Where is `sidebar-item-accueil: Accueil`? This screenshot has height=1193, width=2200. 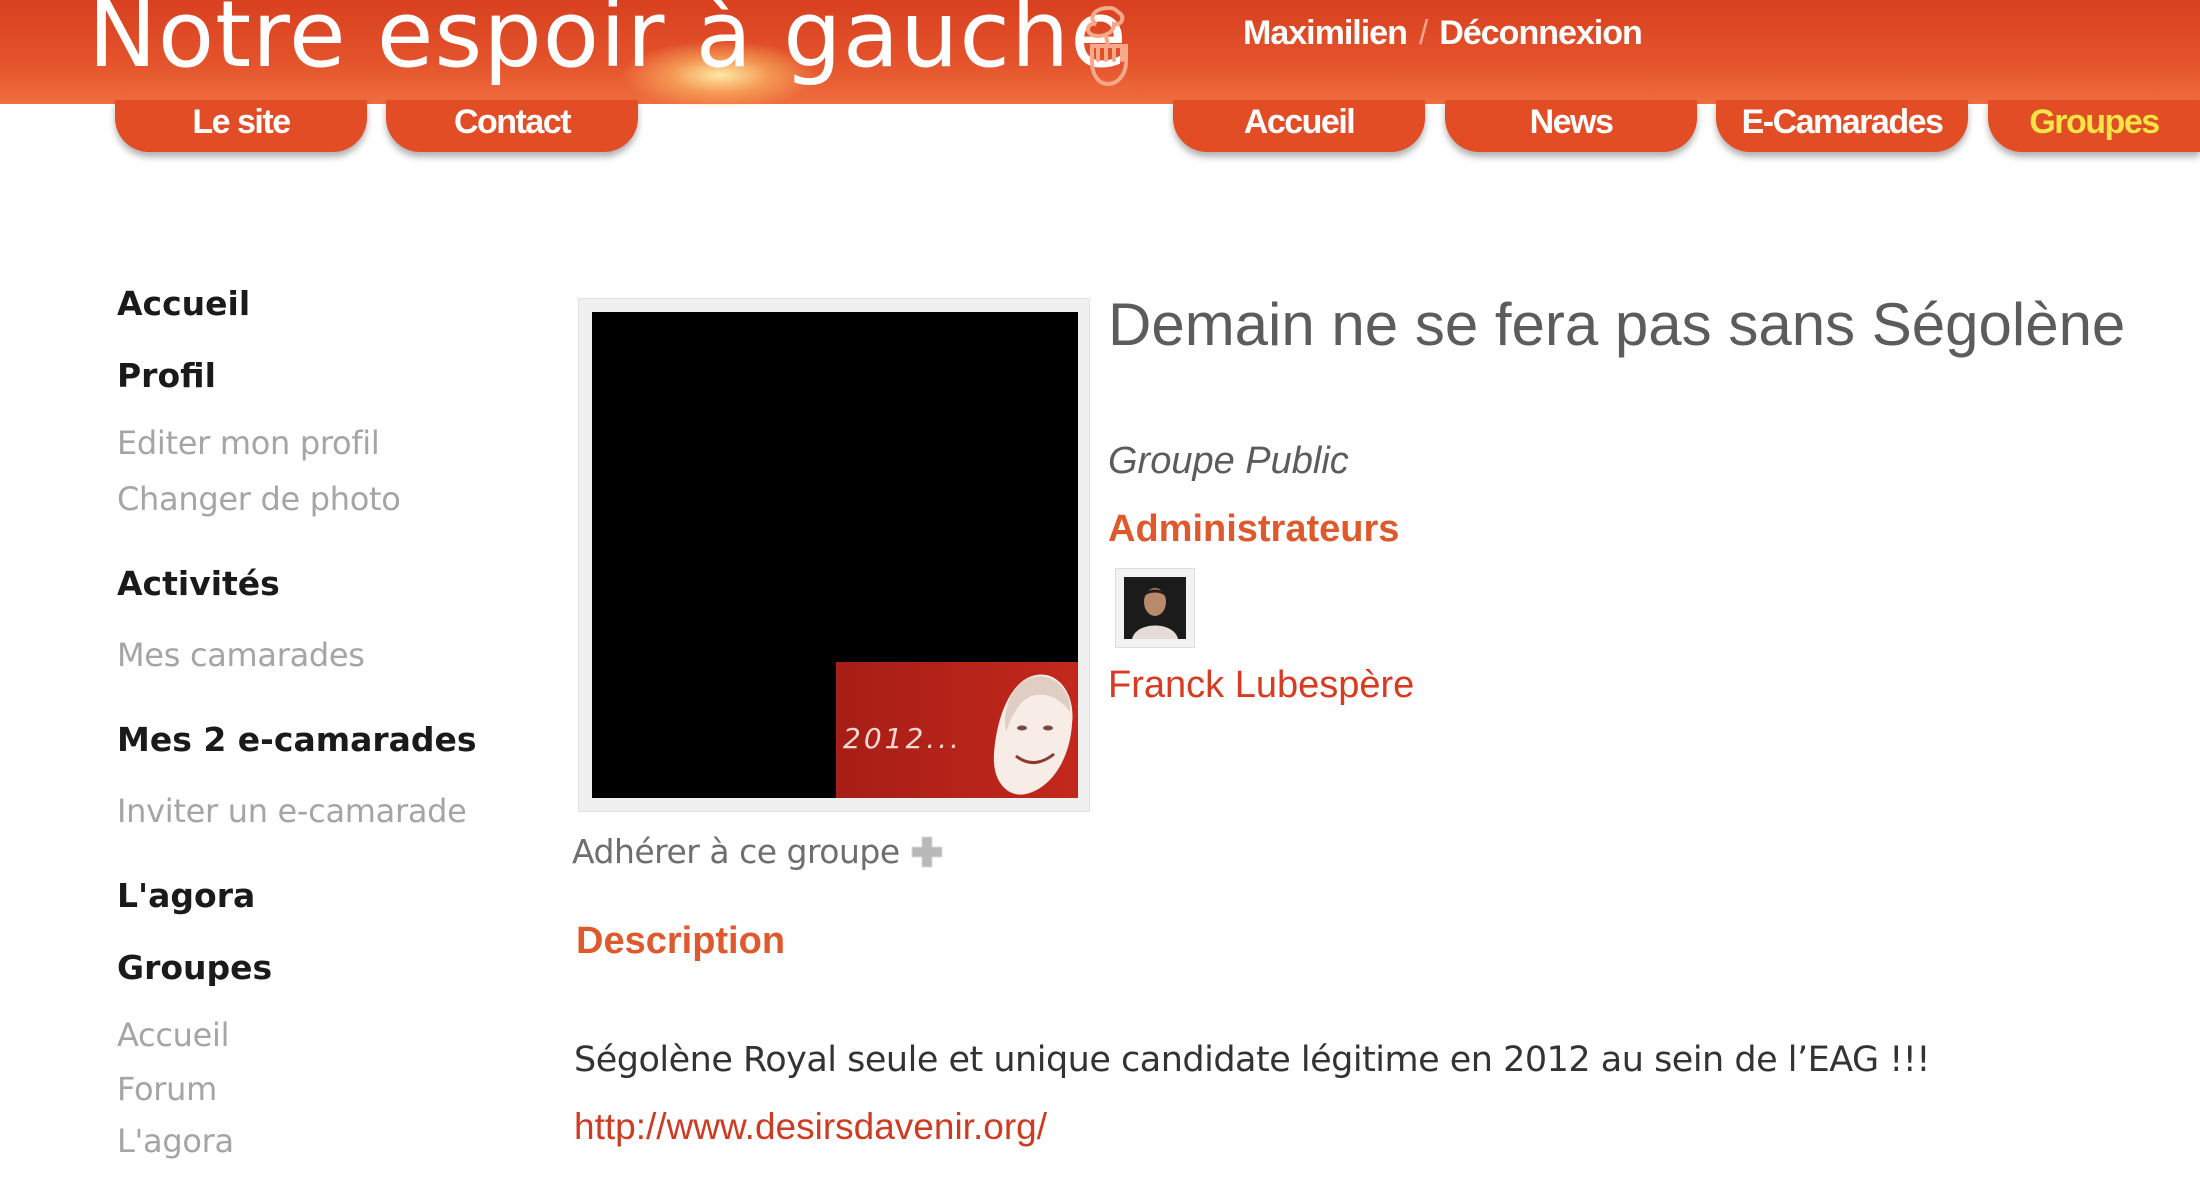 sidebar-item-accueil: Accueil is located at coordinates (183, 303).